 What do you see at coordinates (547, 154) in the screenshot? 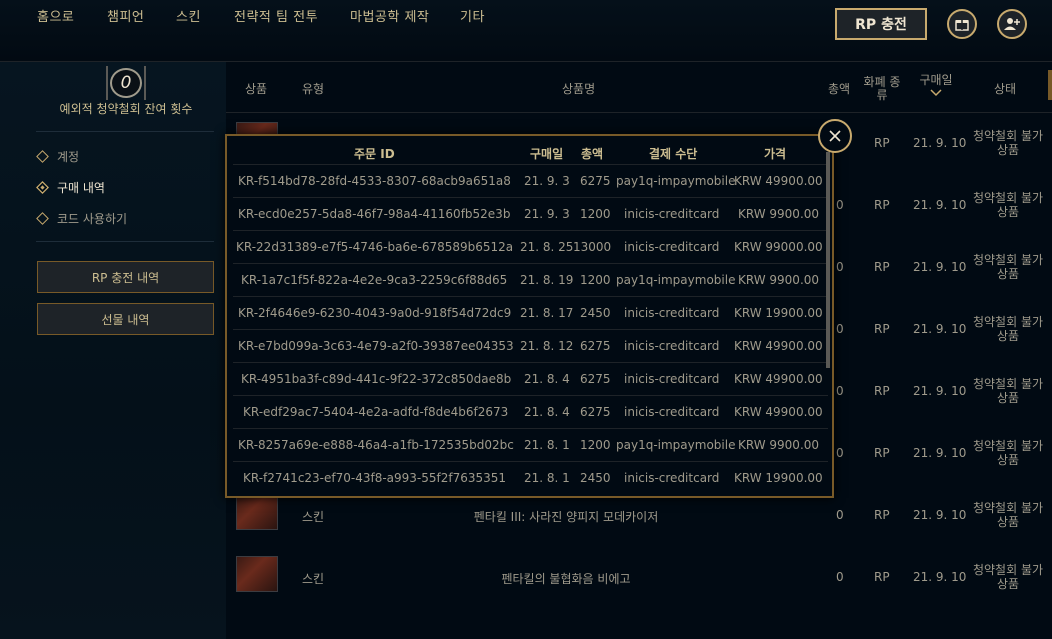
I see `modal-header-date: 구매일` at bounding box center [547, 154].